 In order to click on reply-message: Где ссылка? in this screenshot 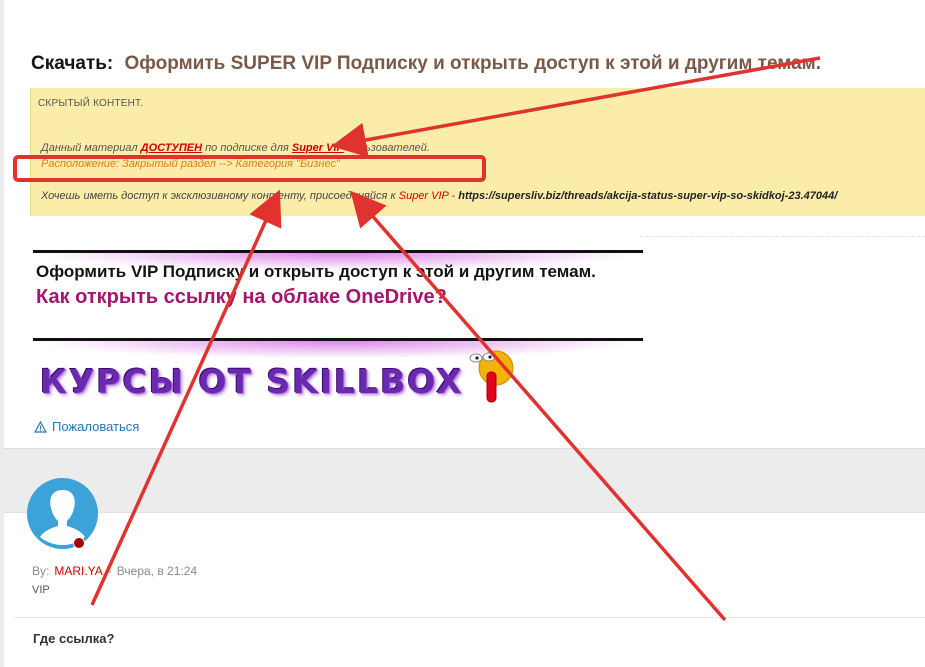, I will do `click(74, 638)`.